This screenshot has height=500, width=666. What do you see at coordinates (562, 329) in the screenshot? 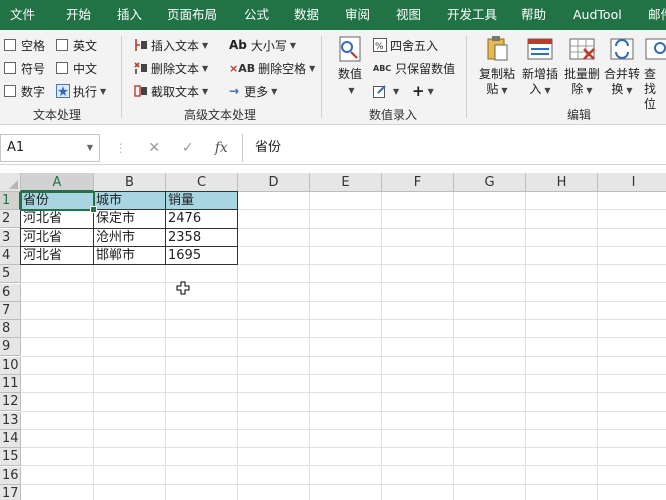
I see `cell-H8` at bounding box center [562, 329].